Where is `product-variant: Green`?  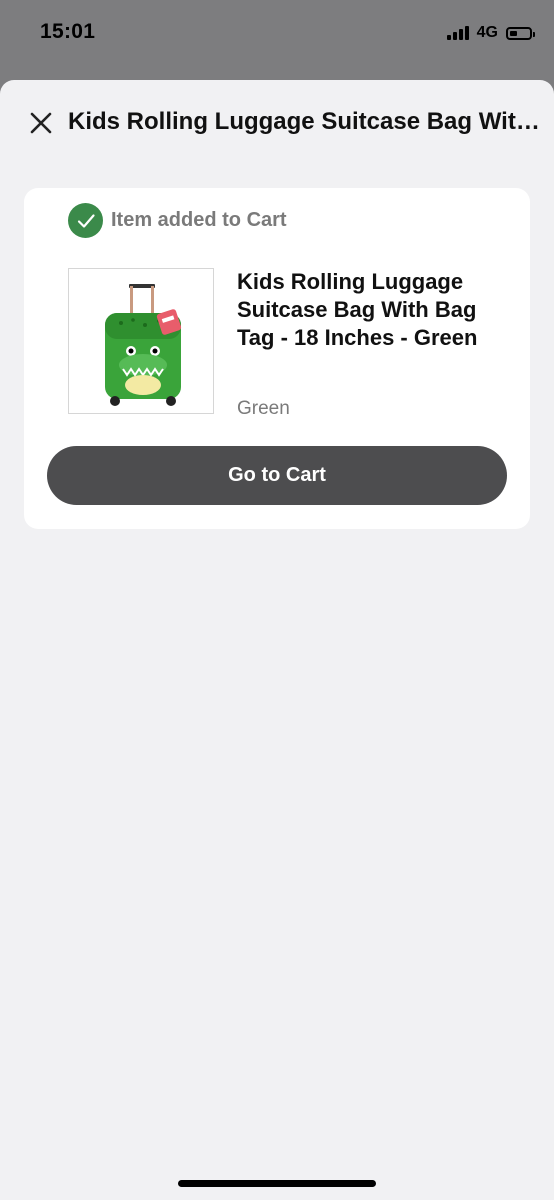
product-variant: Green is located at coordinates (263, 408).